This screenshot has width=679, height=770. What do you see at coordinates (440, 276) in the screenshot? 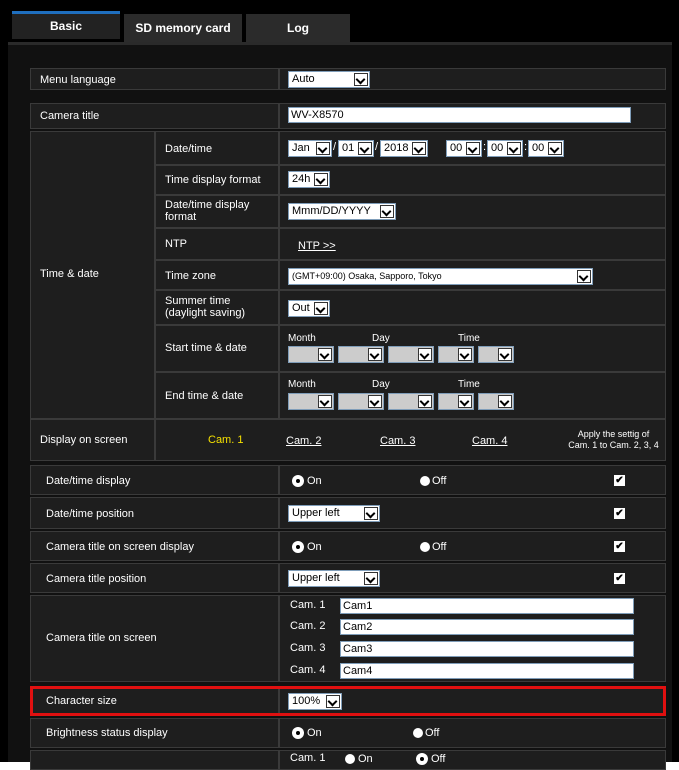
I see `time-zone-select: (GMT+09:00) Osaka, Sapporo, Tokyo` at bounding box center [440, 276].